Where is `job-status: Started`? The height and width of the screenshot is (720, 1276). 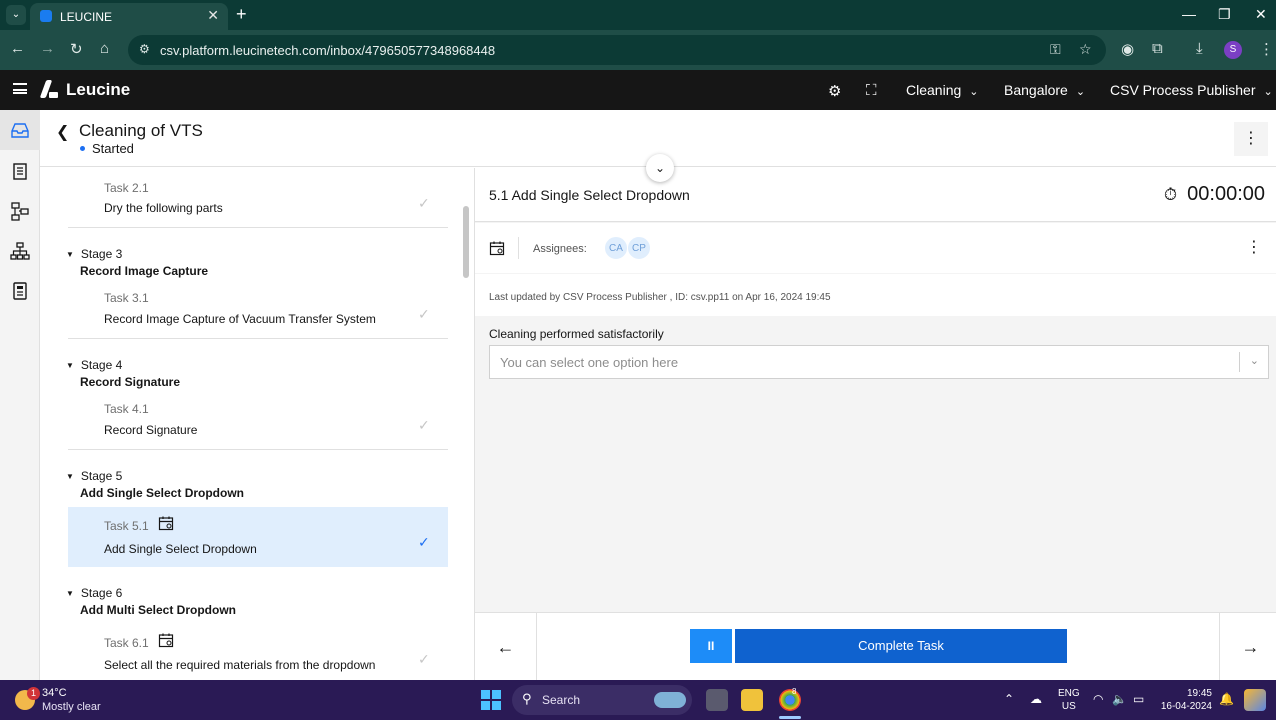
job-status: Started is located at coordinates (107, 148).